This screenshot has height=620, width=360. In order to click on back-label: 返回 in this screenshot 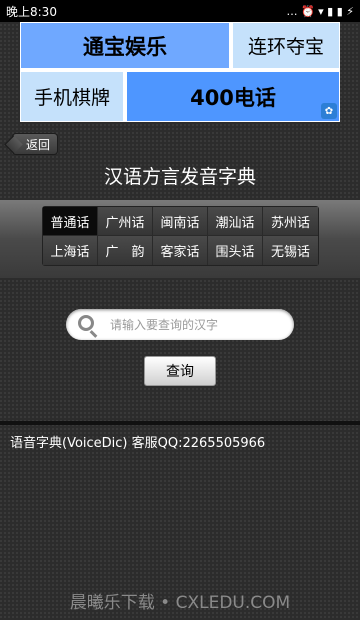, I will do `click(37, 144)`.